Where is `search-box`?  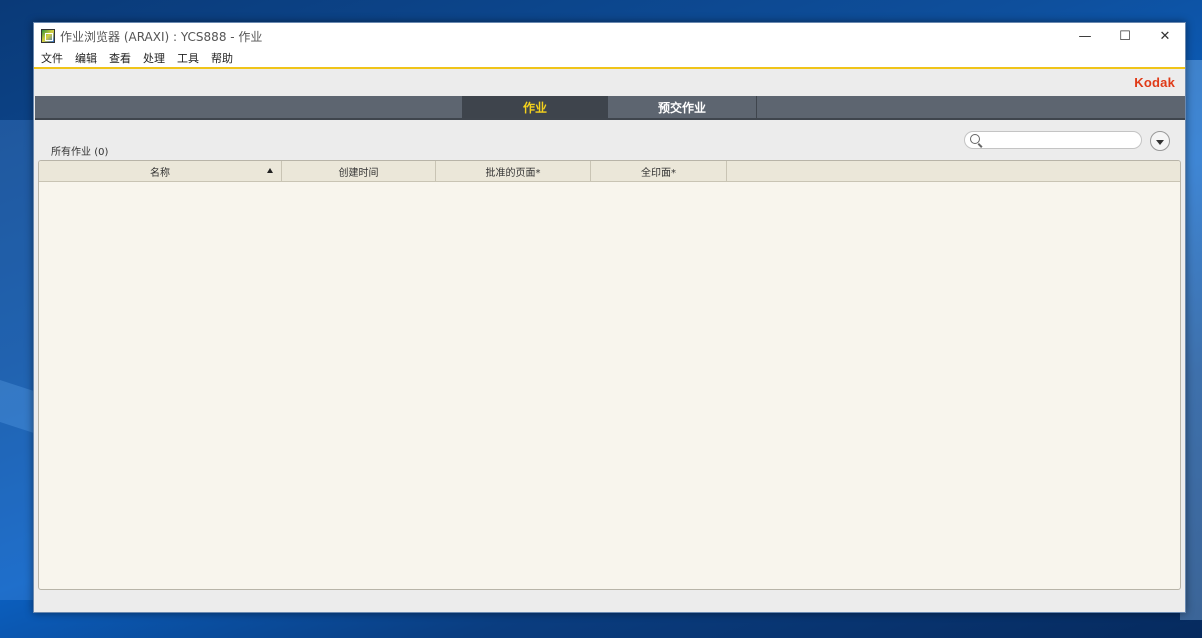
search-box is located at coordinates (1053, 140).